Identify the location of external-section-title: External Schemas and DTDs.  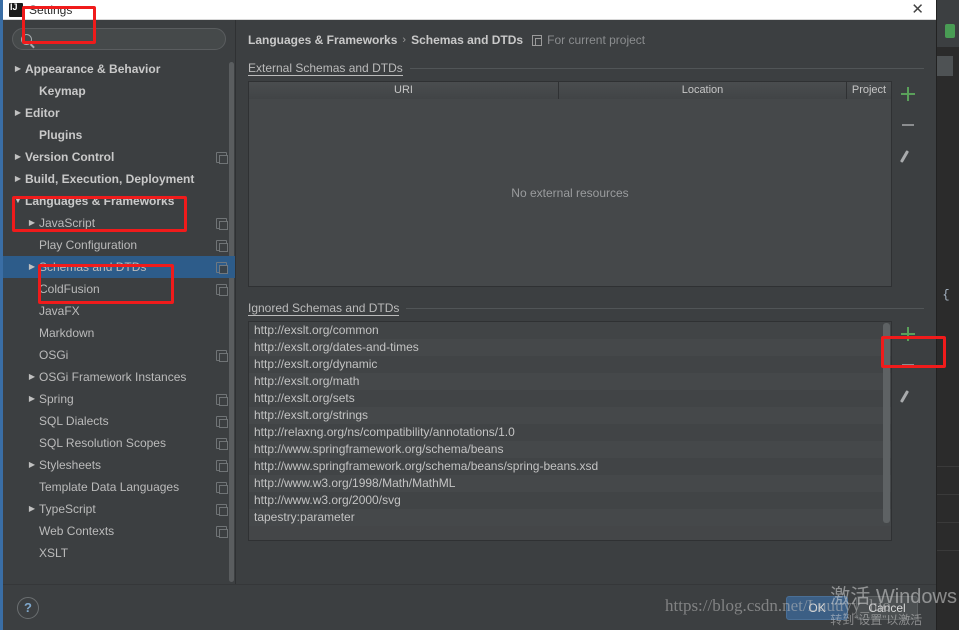
(325, 68).